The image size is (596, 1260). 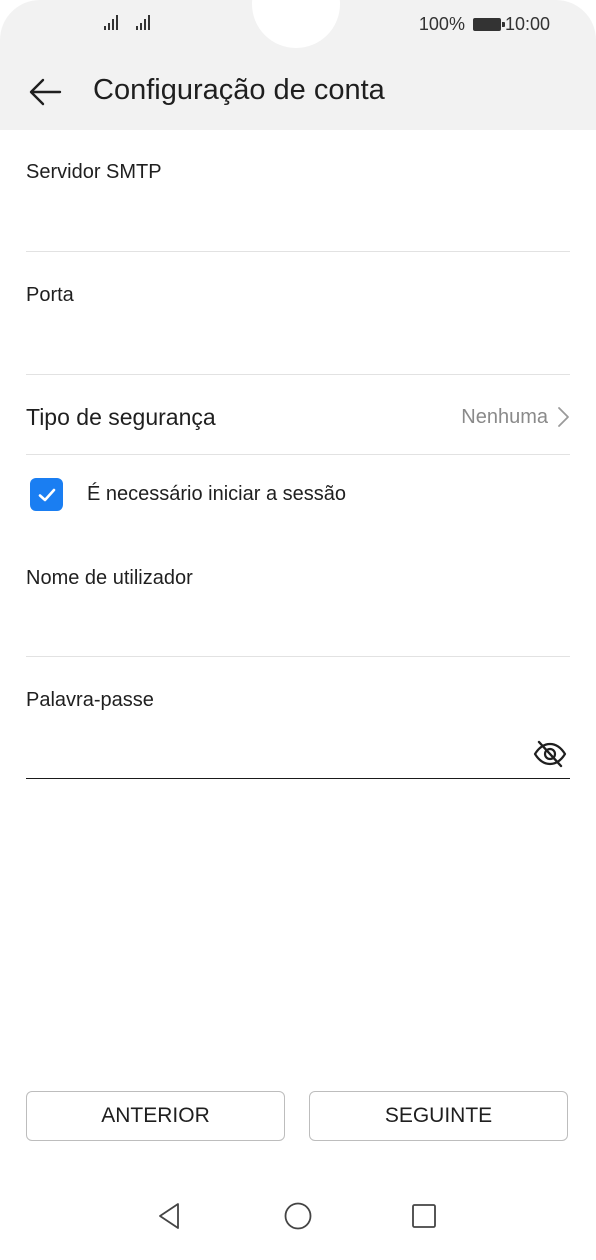 What do you see at coordinates (111, 21) in the screenshot?
I see `signal-icon` at bounding box center [111, 21].